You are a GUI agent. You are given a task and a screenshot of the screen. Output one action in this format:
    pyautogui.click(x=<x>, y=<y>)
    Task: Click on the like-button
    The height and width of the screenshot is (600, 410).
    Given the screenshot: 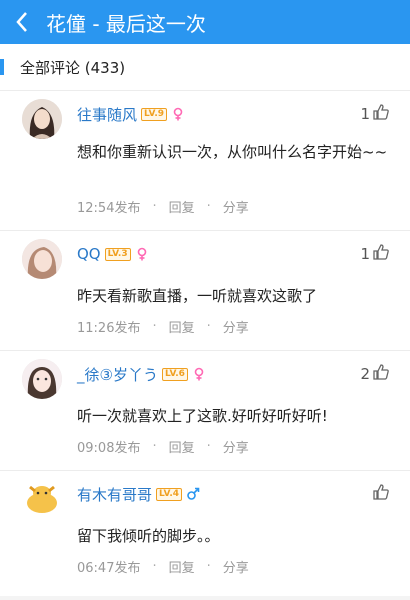 What is the action you would take?
    pyautogui.click(x=380, y=494)
    